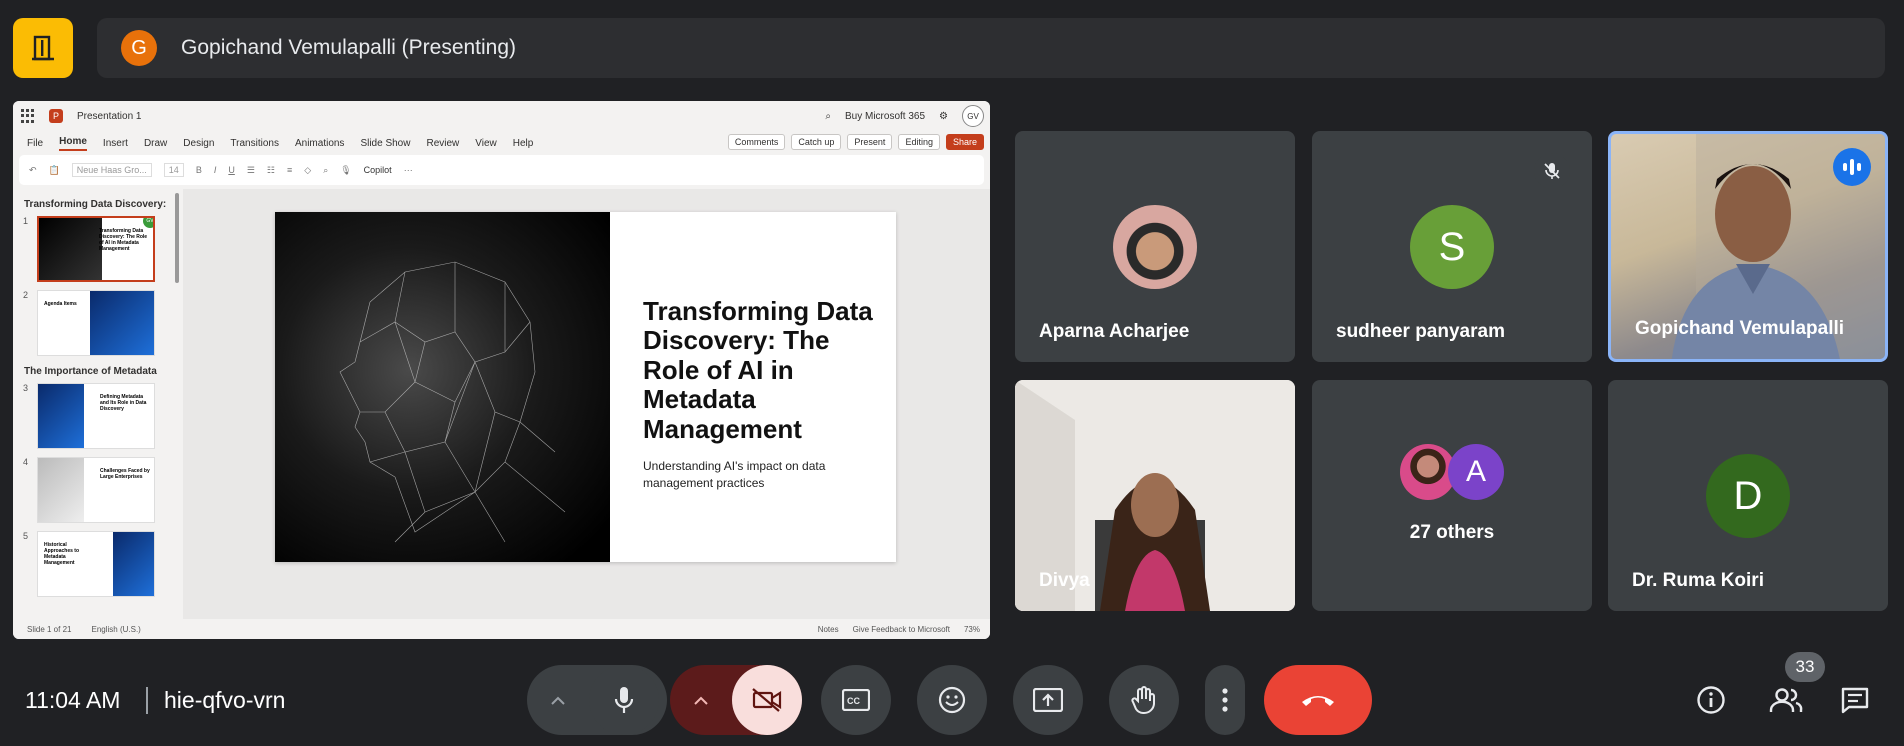 This screenshot has height=746, width=1904. I want to click on zoom-level: 73%, so click(971, 629).